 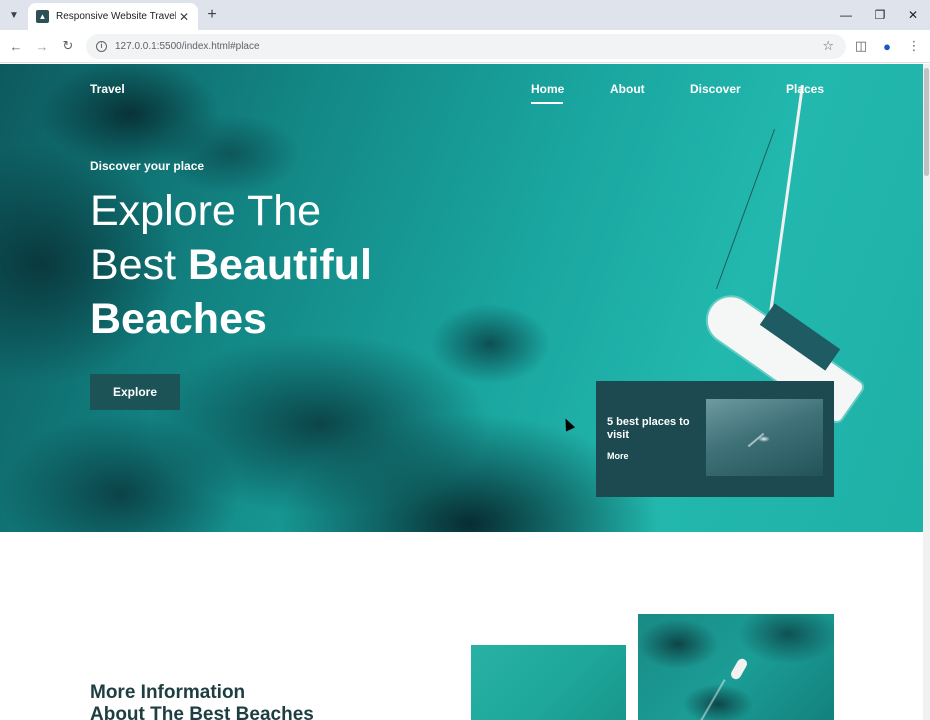 What do you see at coordinates (745, 209) in the screenshot?
I see `boat-rope-decoration` at bounding box center [745, 209].